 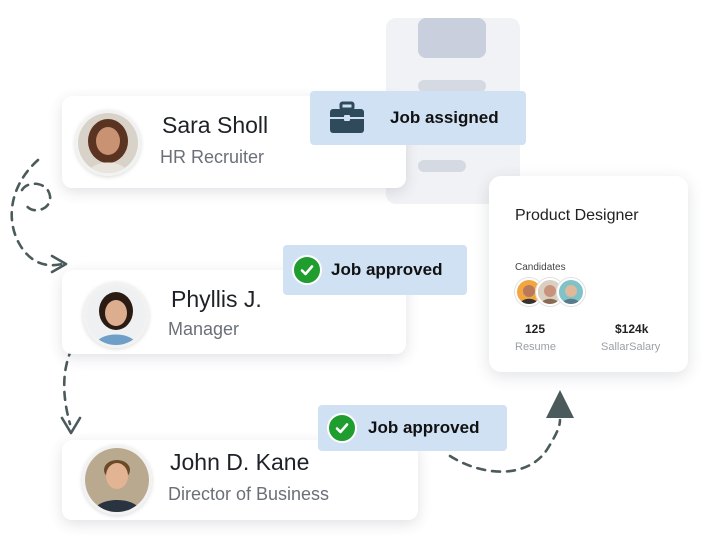 What do you see at coordinates (577, 215) in the screenshot?
I see `job-title: Product Designer` at bounding box center [577, 215].